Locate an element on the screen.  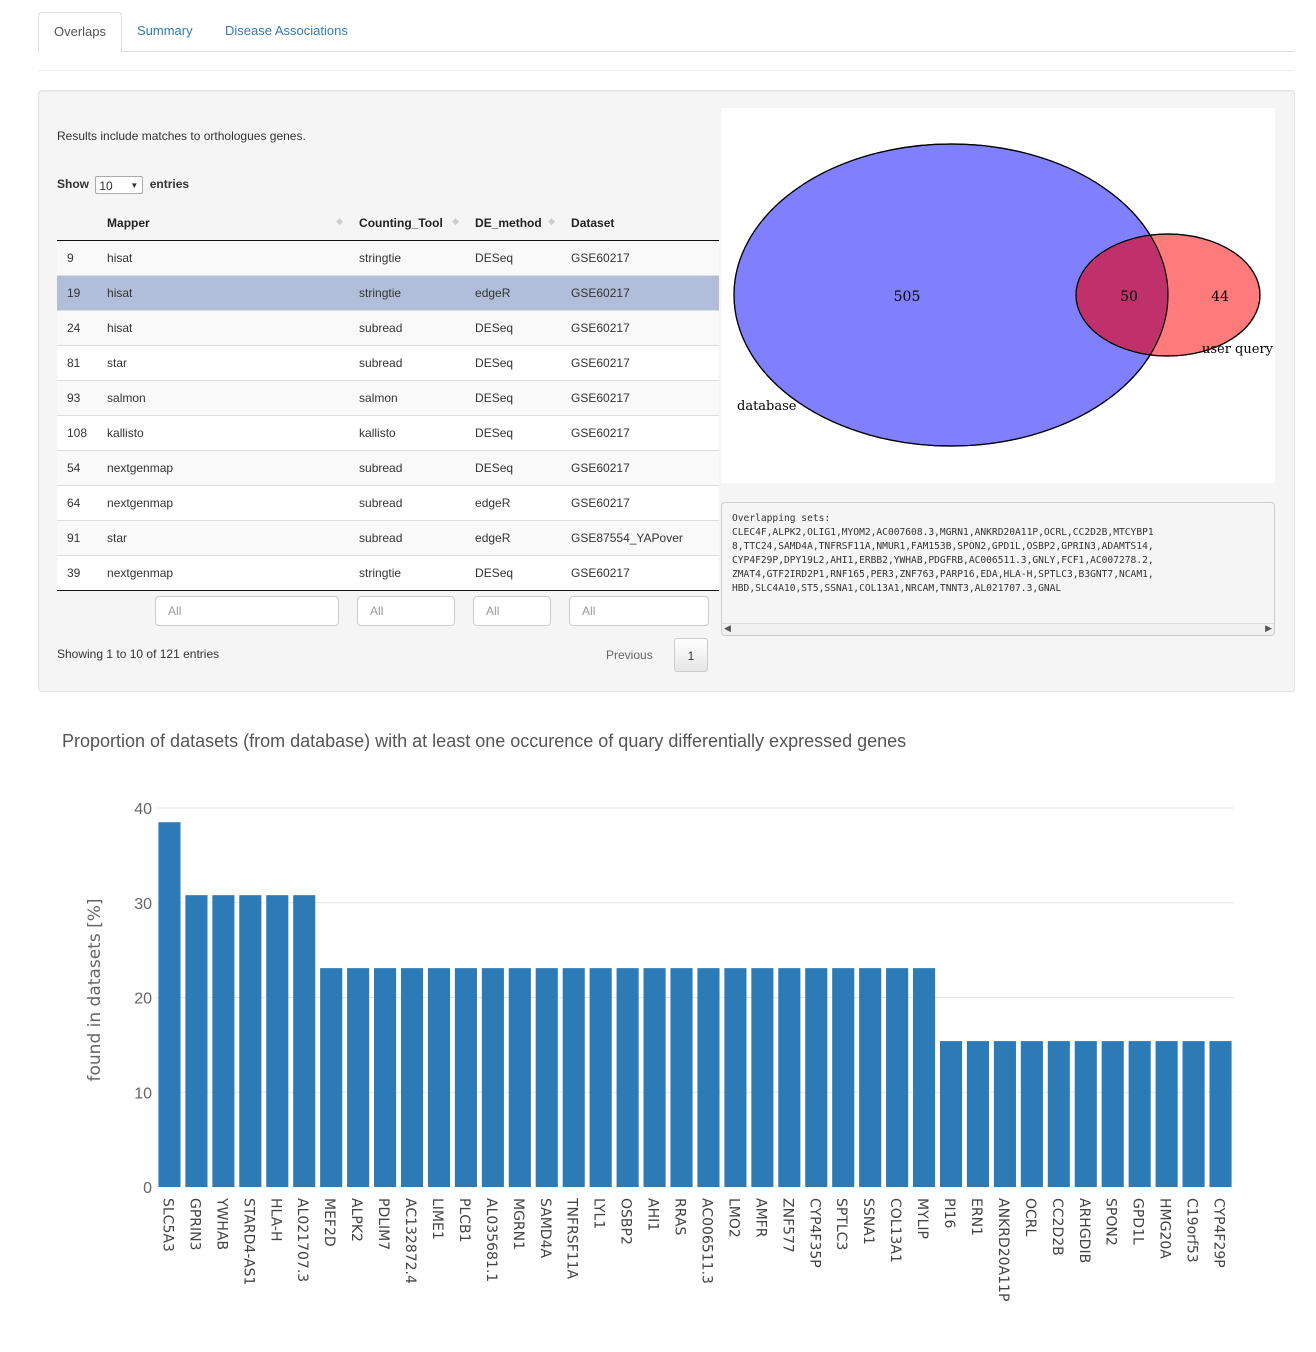
de-method-filter-input: All is located at coordinates (512, 611).